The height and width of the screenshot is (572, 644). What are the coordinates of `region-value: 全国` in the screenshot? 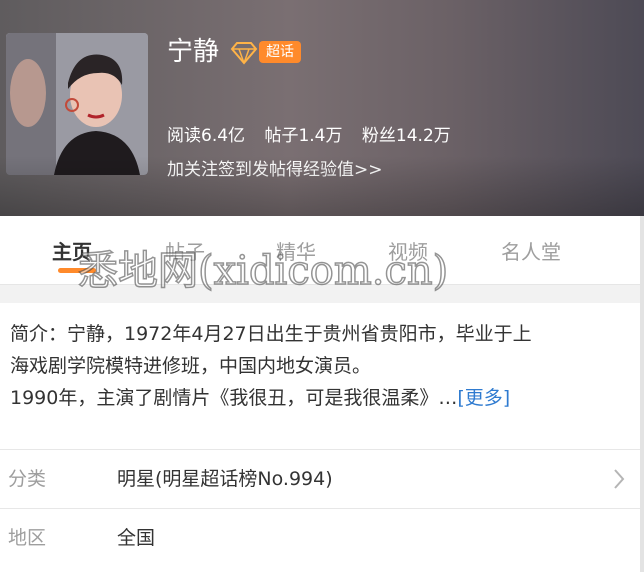 It's located at (136, 538).